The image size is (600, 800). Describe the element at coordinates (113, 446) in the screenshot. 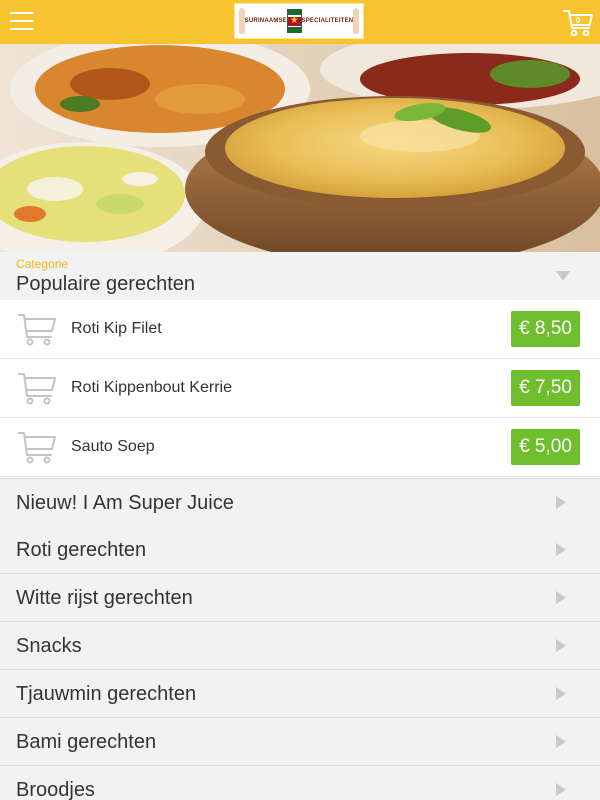

I see `product-name: Sauto Soep` at that location.